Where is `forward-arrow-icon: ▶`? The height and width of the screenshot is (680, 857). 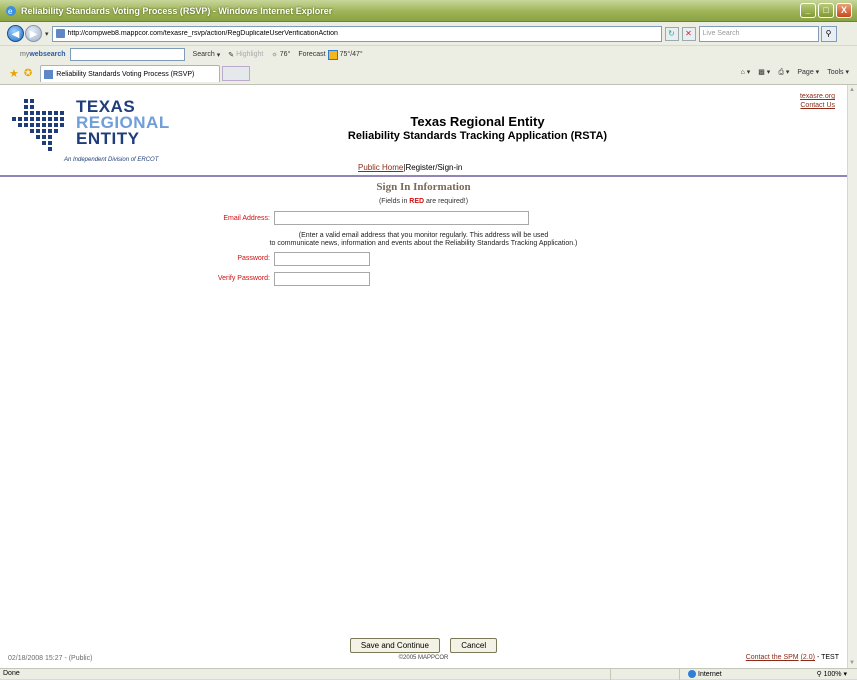 forward-arrow-icon: ▶ is located at coordinates (33, 33).